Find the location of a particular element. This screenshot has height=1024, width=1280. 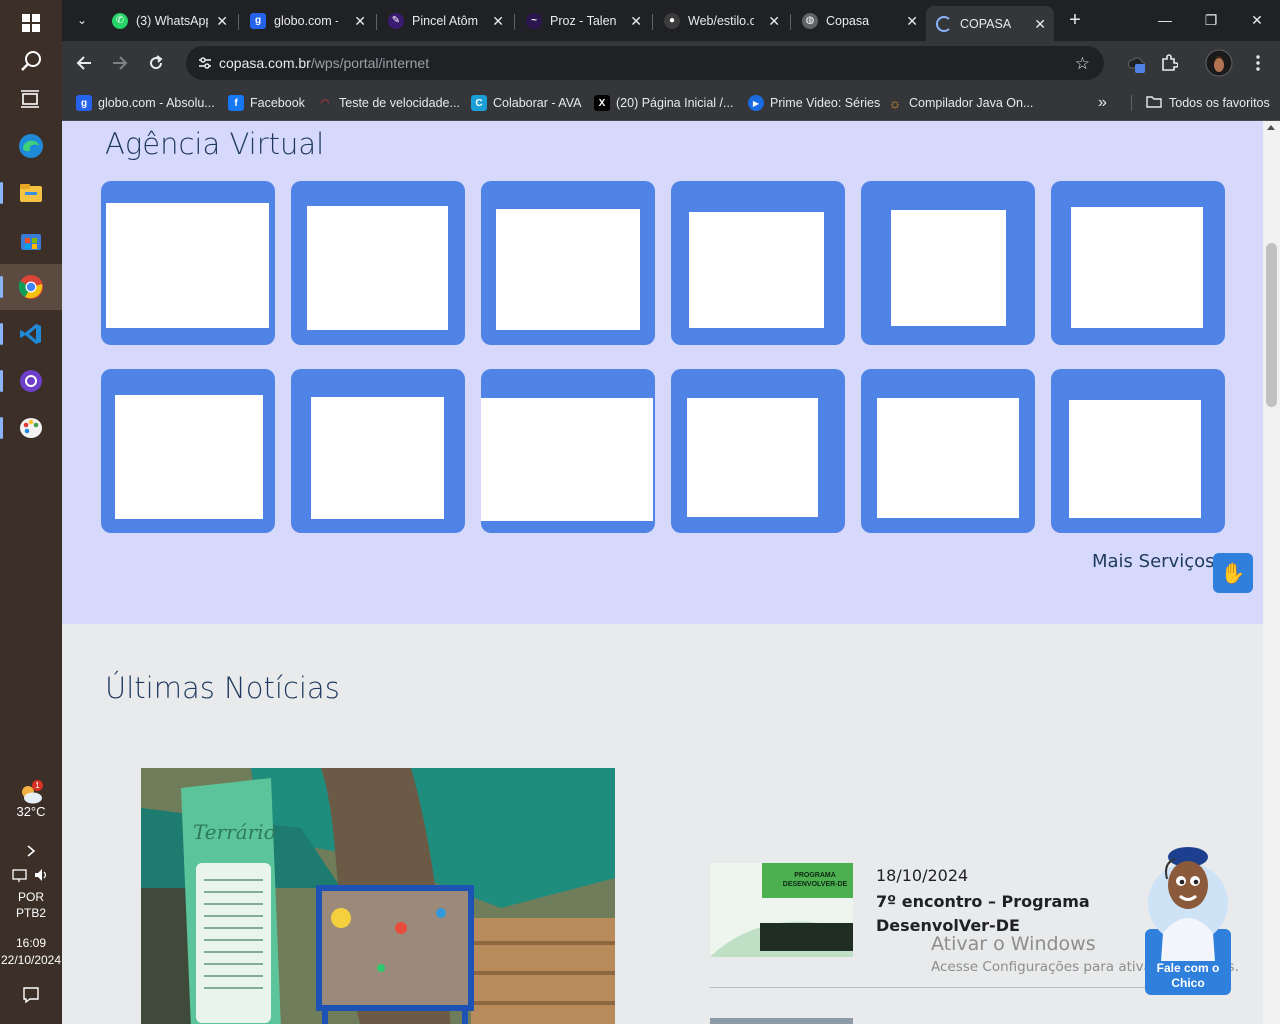

bookmark-star-icon: ☆ is located at coordinates (1082, 64).